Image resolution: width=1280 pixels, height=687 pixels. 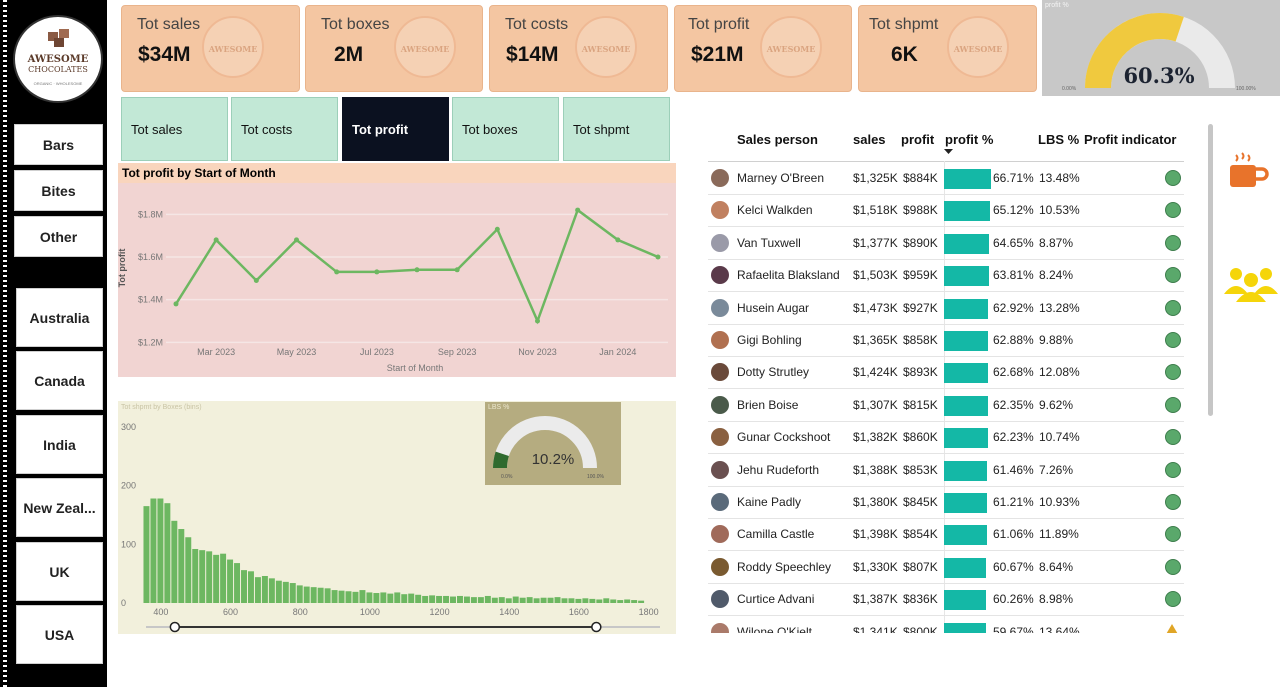 What do you see at coordinates (946, 470) in the screenshot?
I see `table-row: Jehu Rudeforth $1,388K $853K 61.46% 7.26%` at bounding box center [946, 470].